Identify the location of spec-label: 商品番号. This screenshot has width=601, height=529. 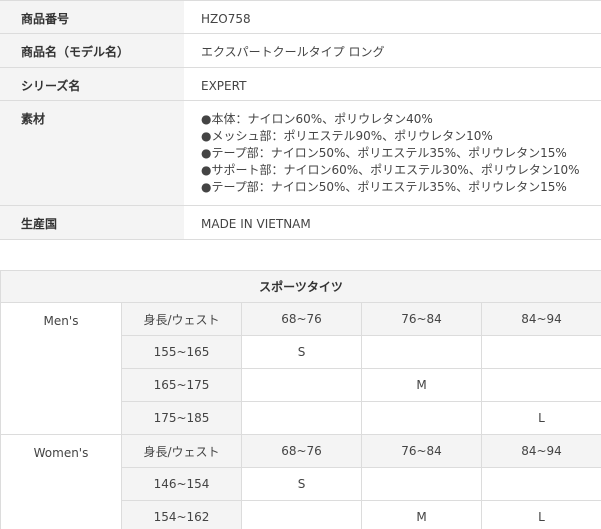
(92, 17).